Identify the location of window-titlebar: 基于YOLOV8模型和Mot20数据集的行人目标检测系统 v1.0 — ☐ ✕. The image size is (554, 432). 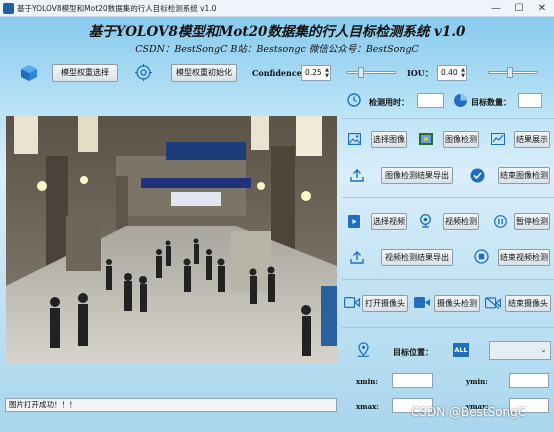
(277, 8).